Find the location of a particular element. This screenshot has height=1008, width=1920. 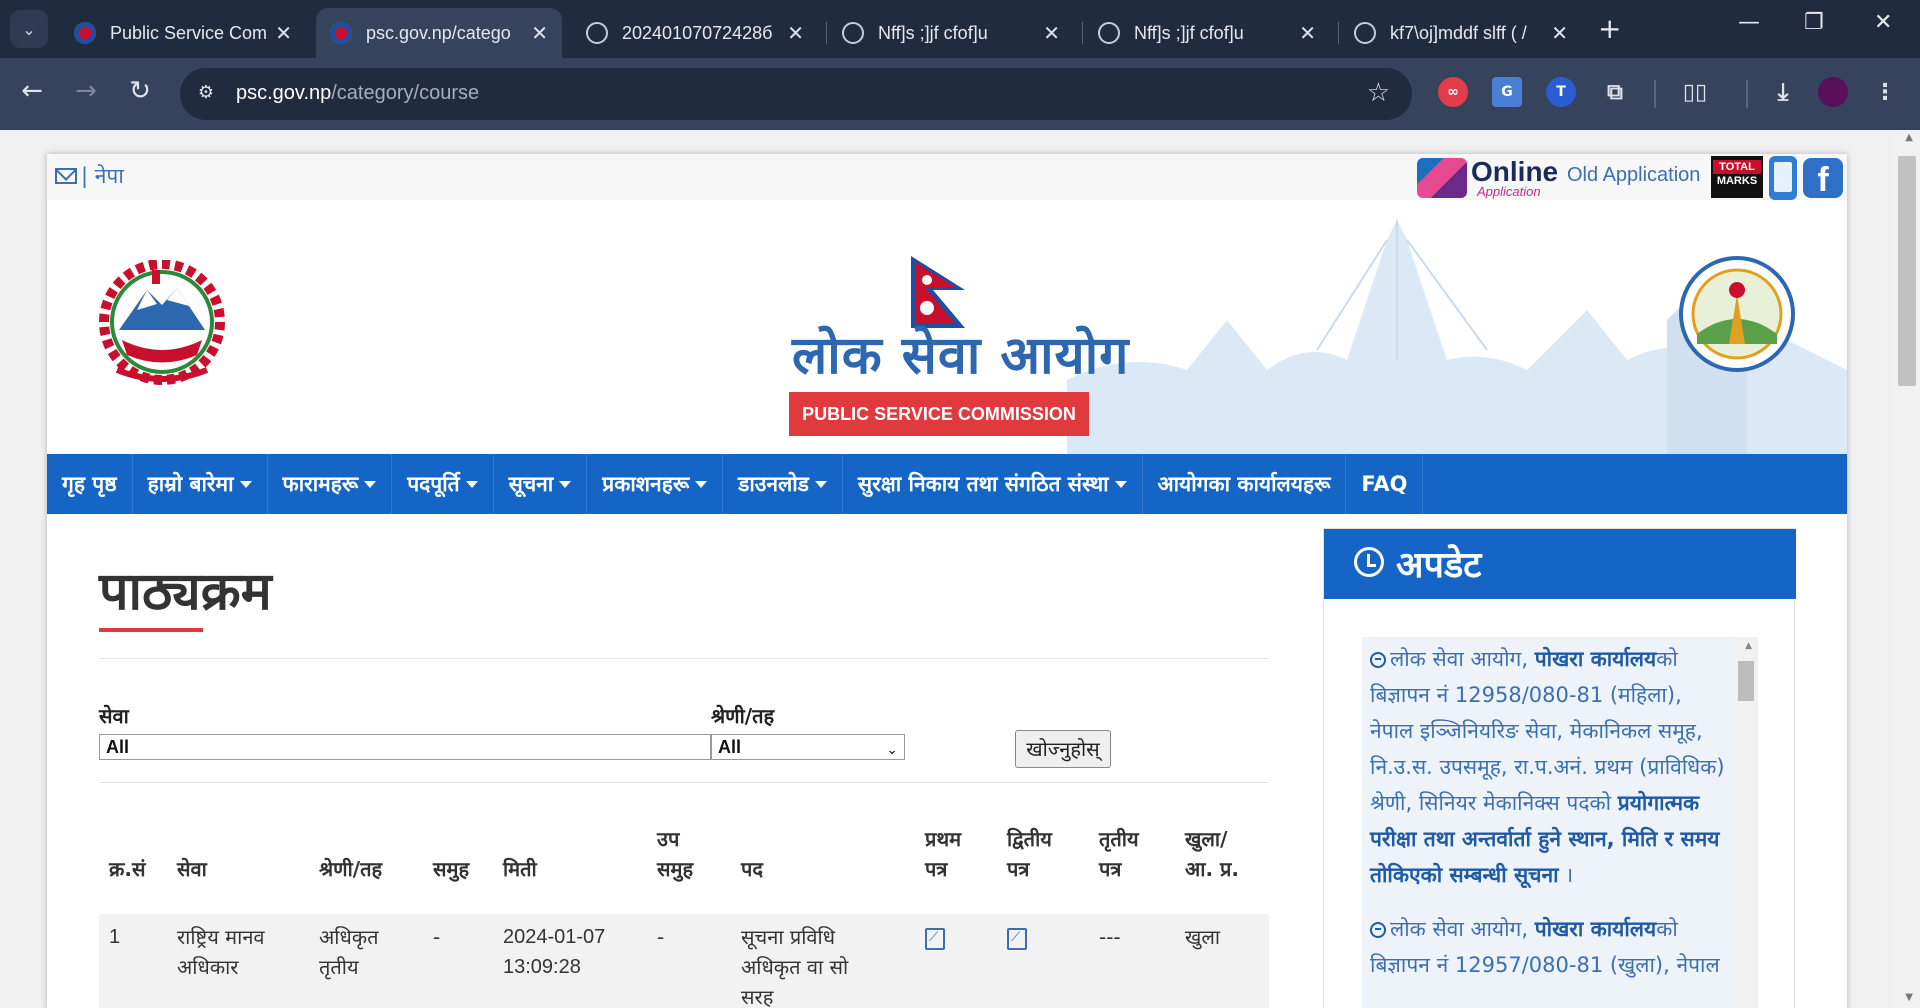

scroll-down-arrow-icon: ▼ is located at coordinates (1909, 997).